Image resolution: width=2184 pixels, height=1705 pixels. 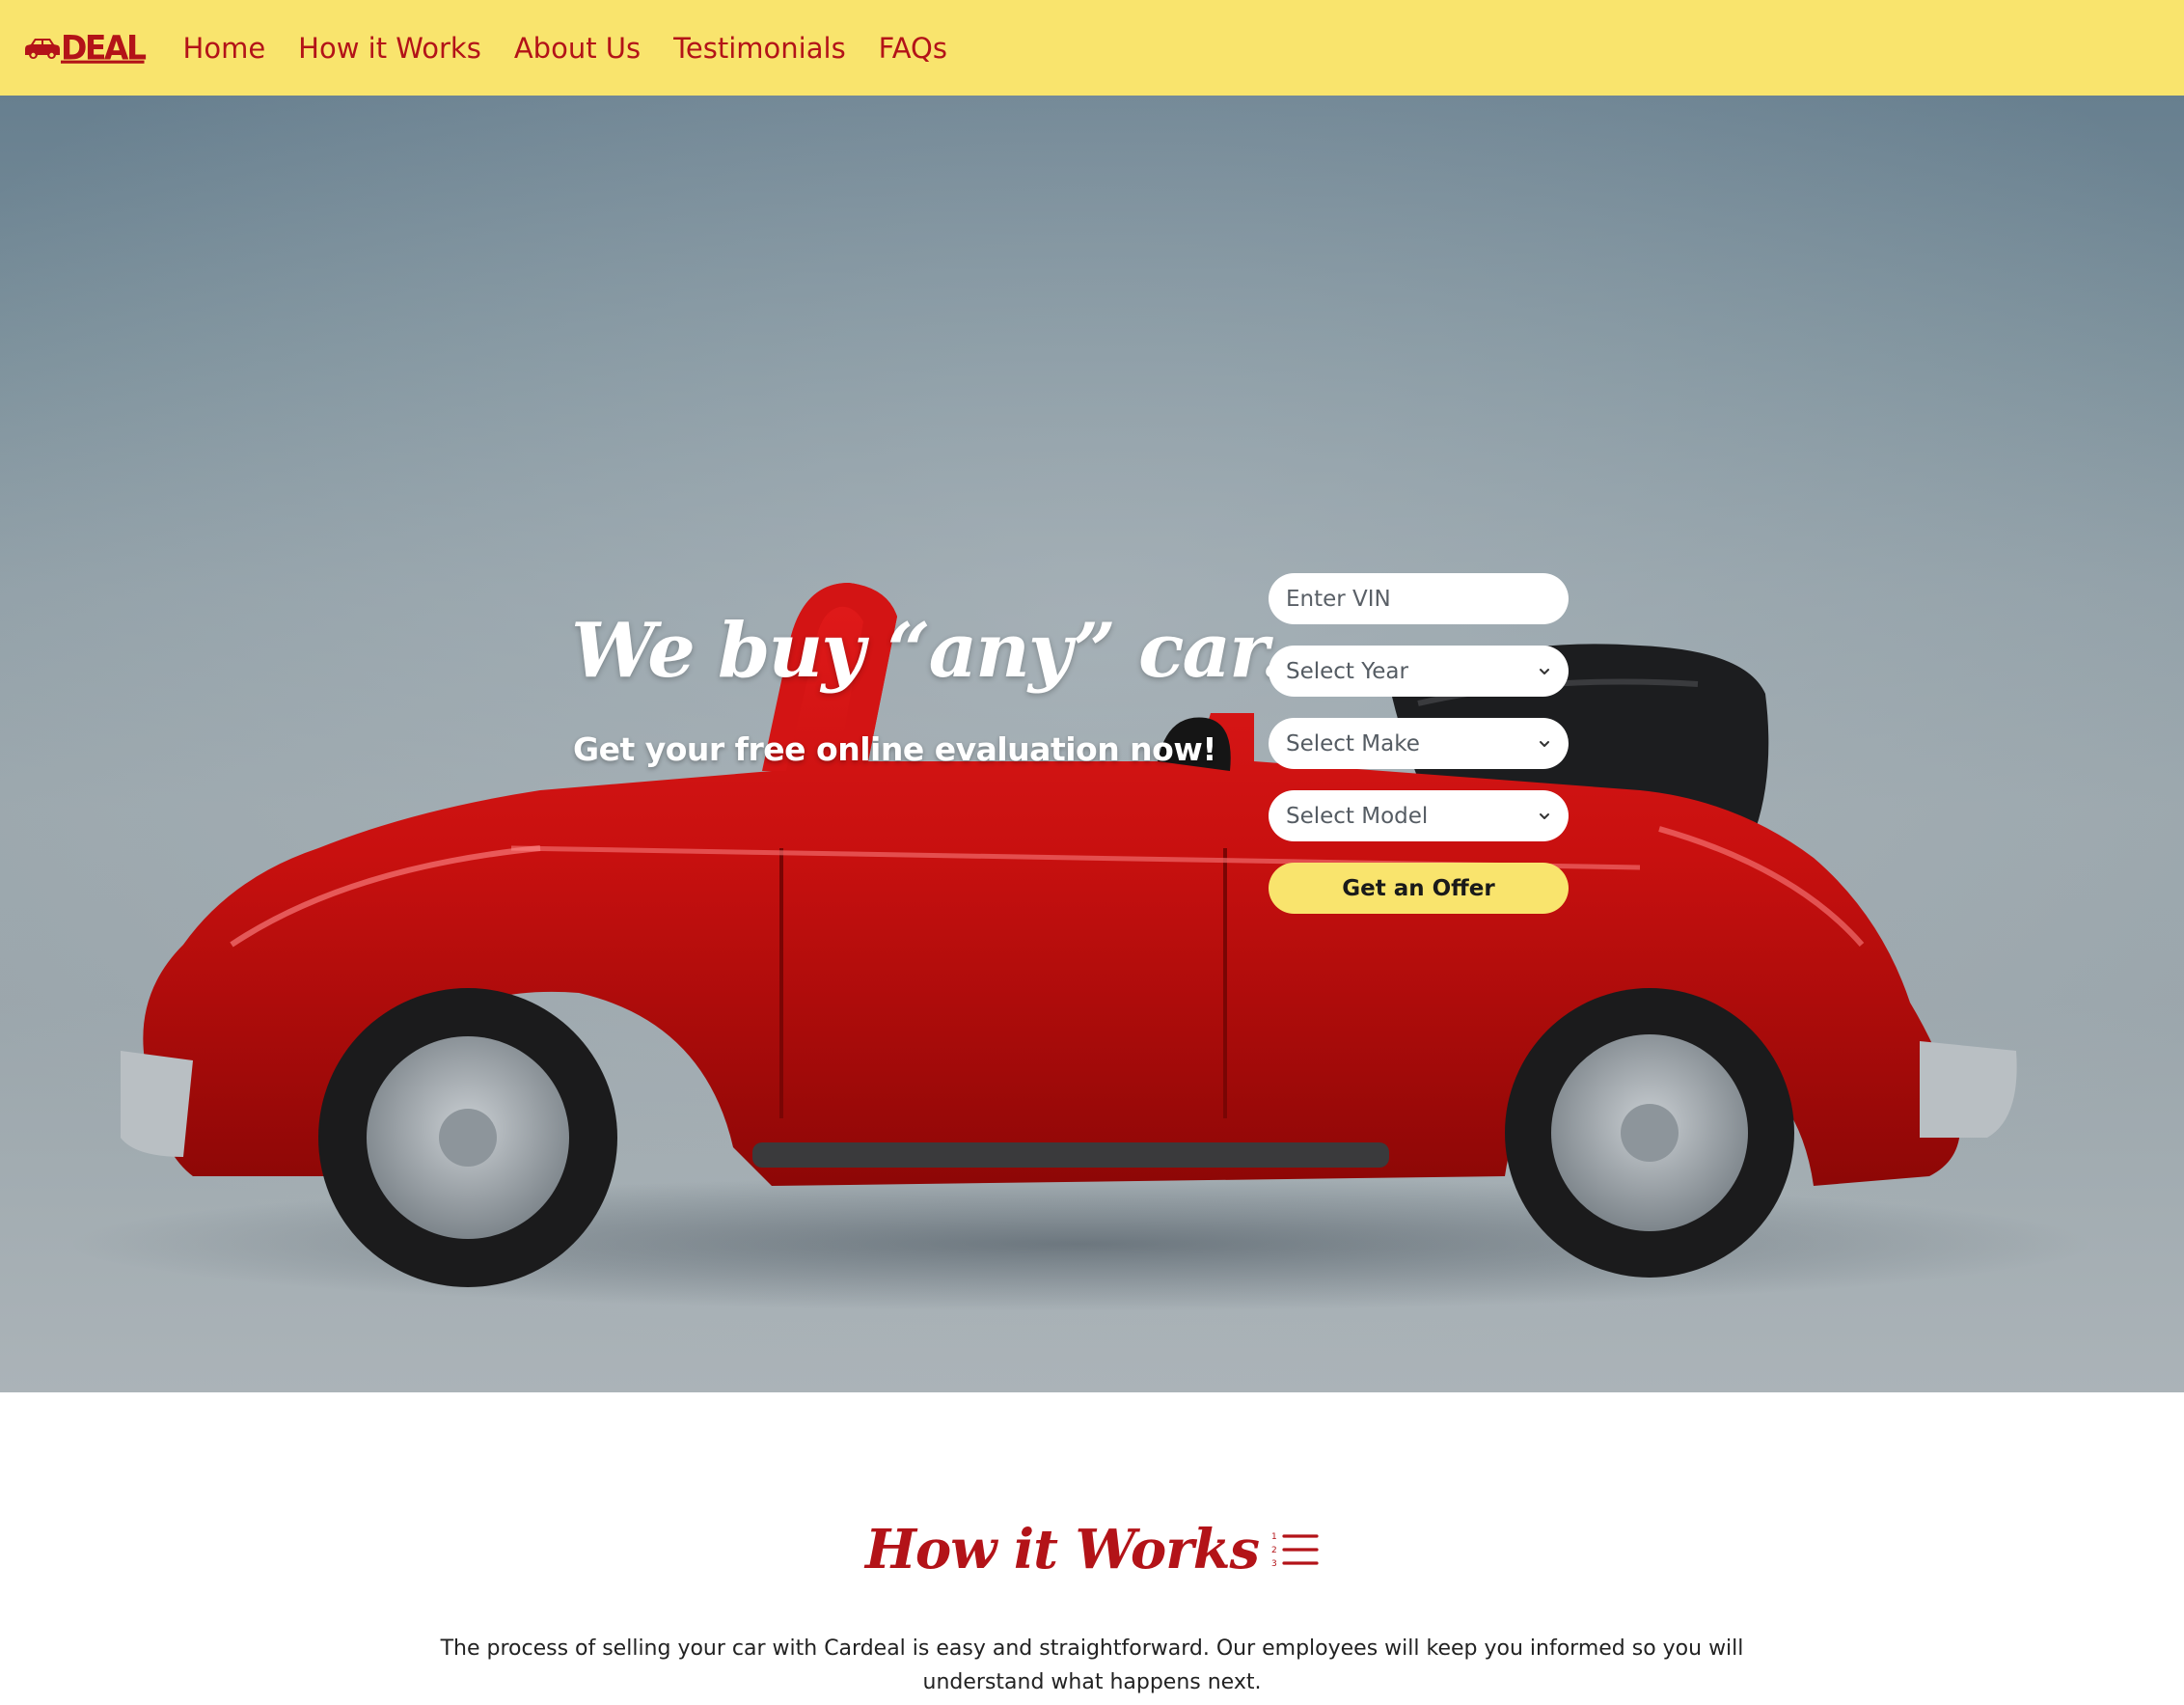 I want to click on year-select: Select Year, so click(x=1419, y=671).